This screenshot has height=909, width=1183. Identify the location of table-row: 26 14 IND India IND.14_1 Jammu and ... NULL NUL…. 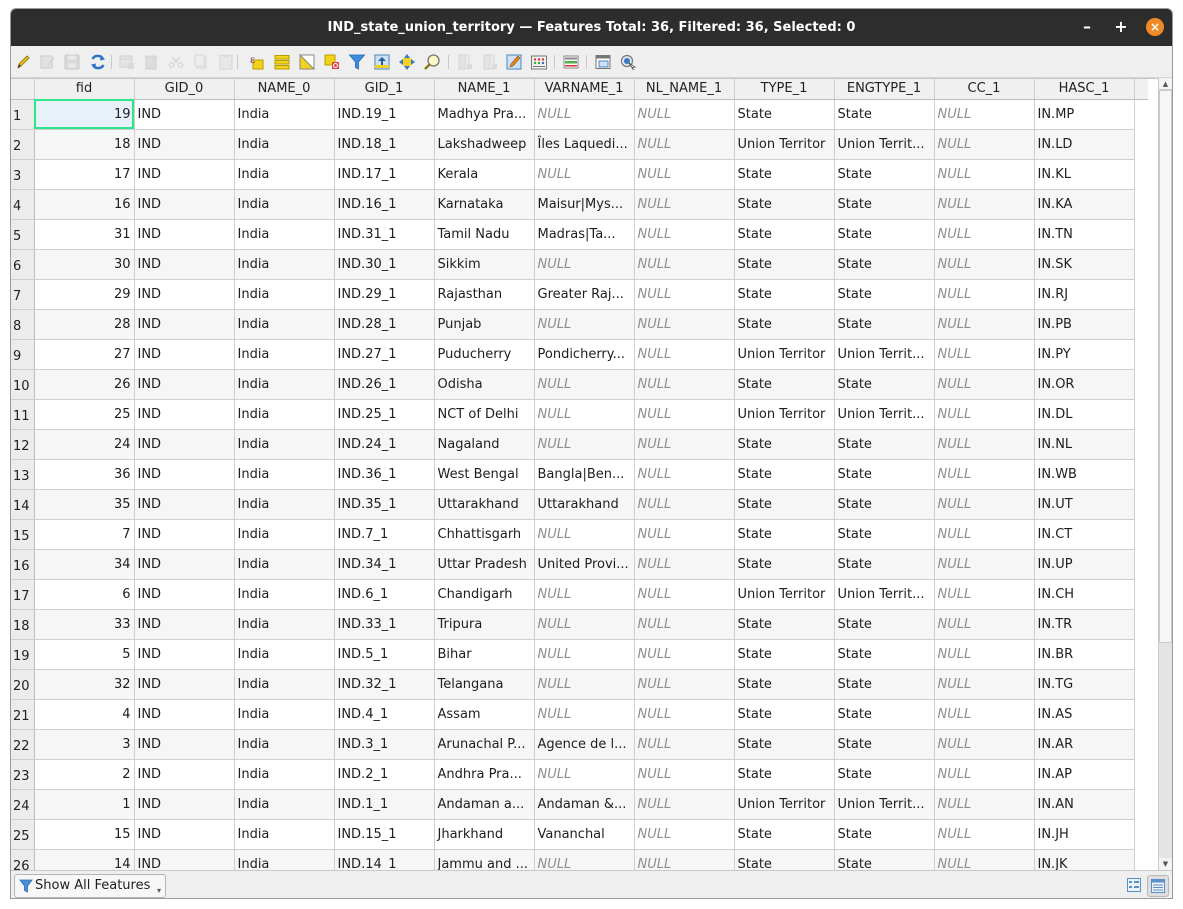
(579, 859).